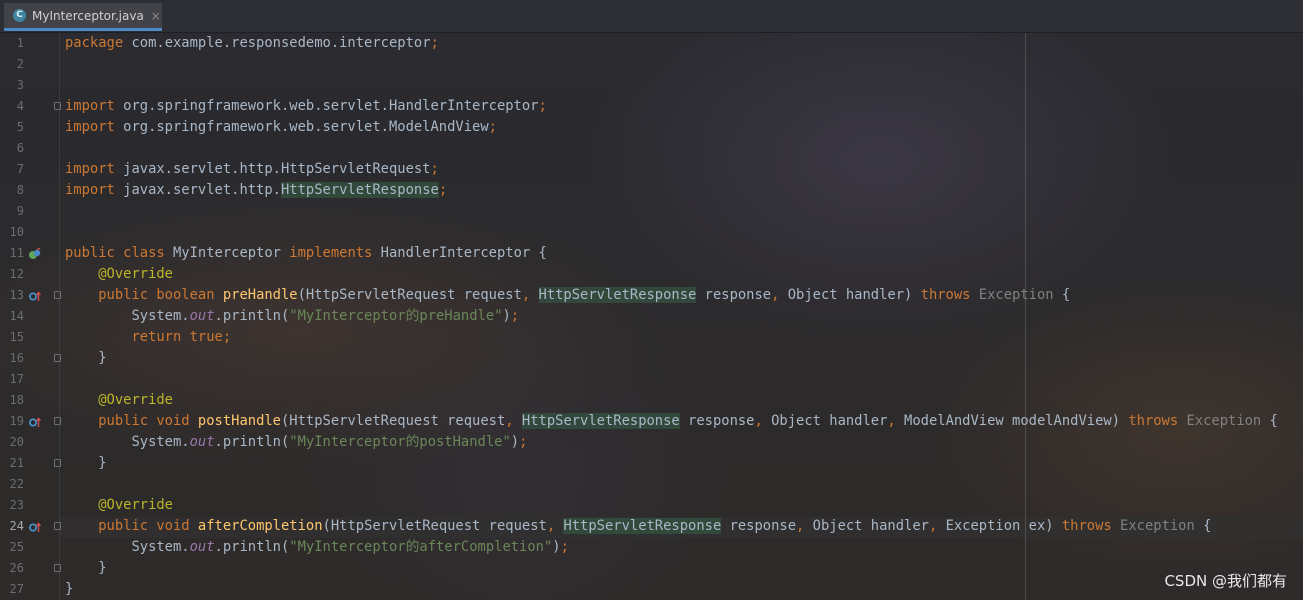  Describe the element at coordinates (400, 442) in the screenshot. I see `code-token-str: "MyInterceptor的postHandle"` at that location.